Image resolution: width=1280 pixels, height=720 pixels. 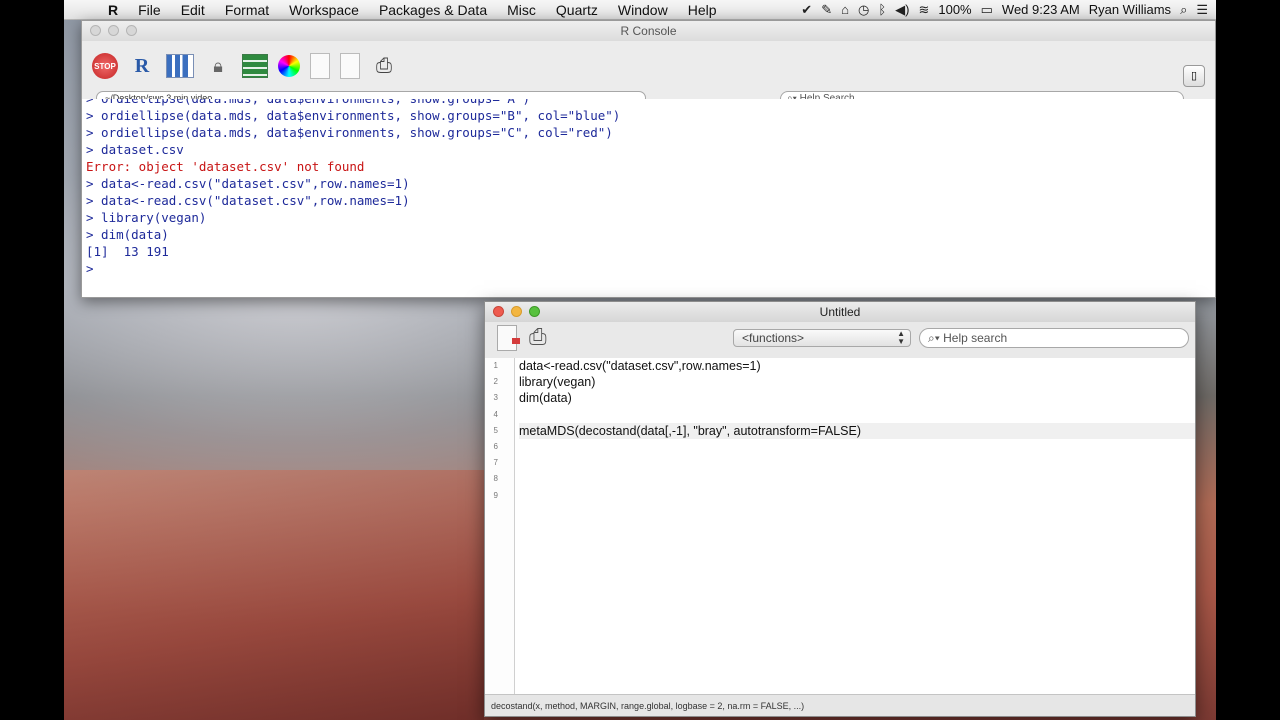 I want to click on menu-window: Window, so click(x=643, y=10).